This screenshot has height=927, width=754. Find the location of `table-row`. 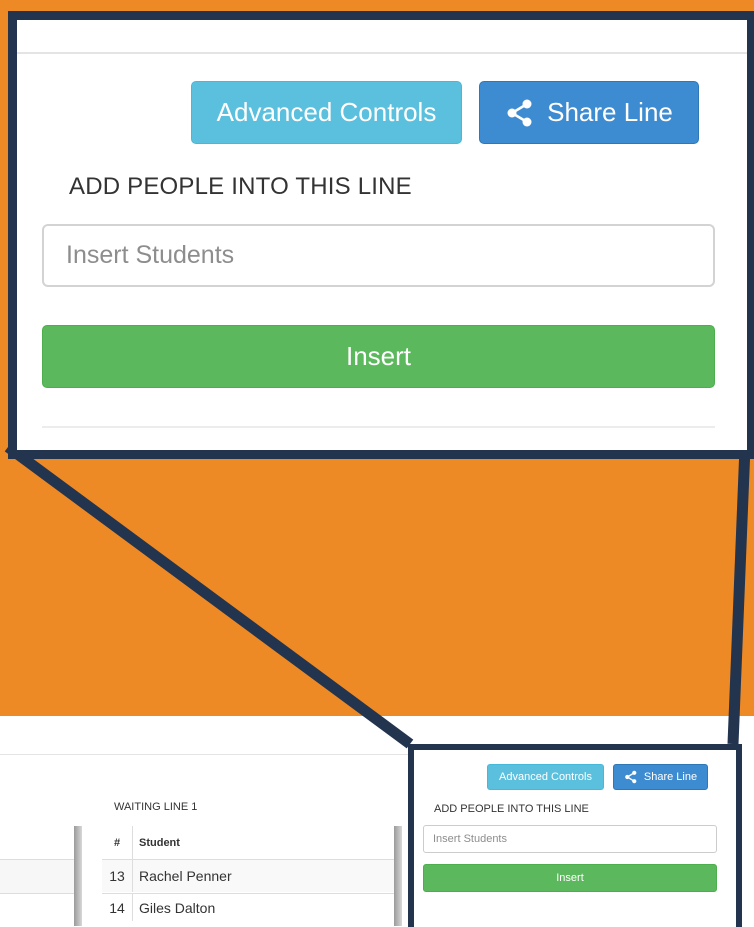

table-row is located at coordinates (37, 876).